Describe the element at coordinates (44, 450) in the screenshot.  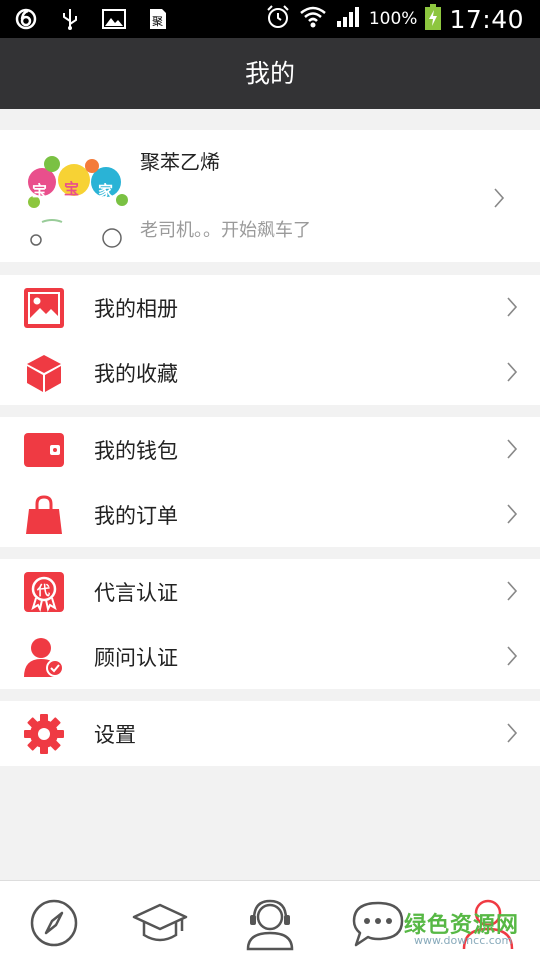
I see `wallet-icon` at that location.